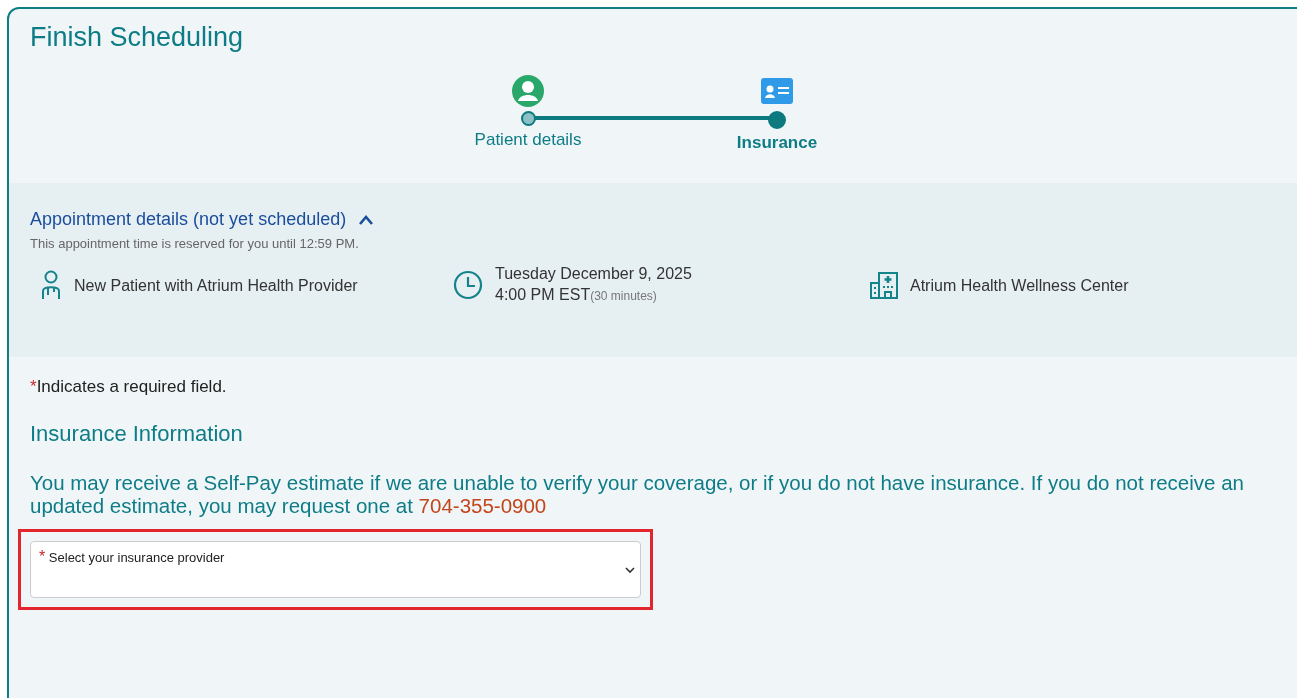 The height and width of the screenshot is (698, 1297). I want to click on notice-text: You may receive a Self-Pay estimate if we are unable to verify your coverage, or if you do not have insurance. If you do not receive an updated estimate, you may request one at 704-355-0900, so click(637, 494).